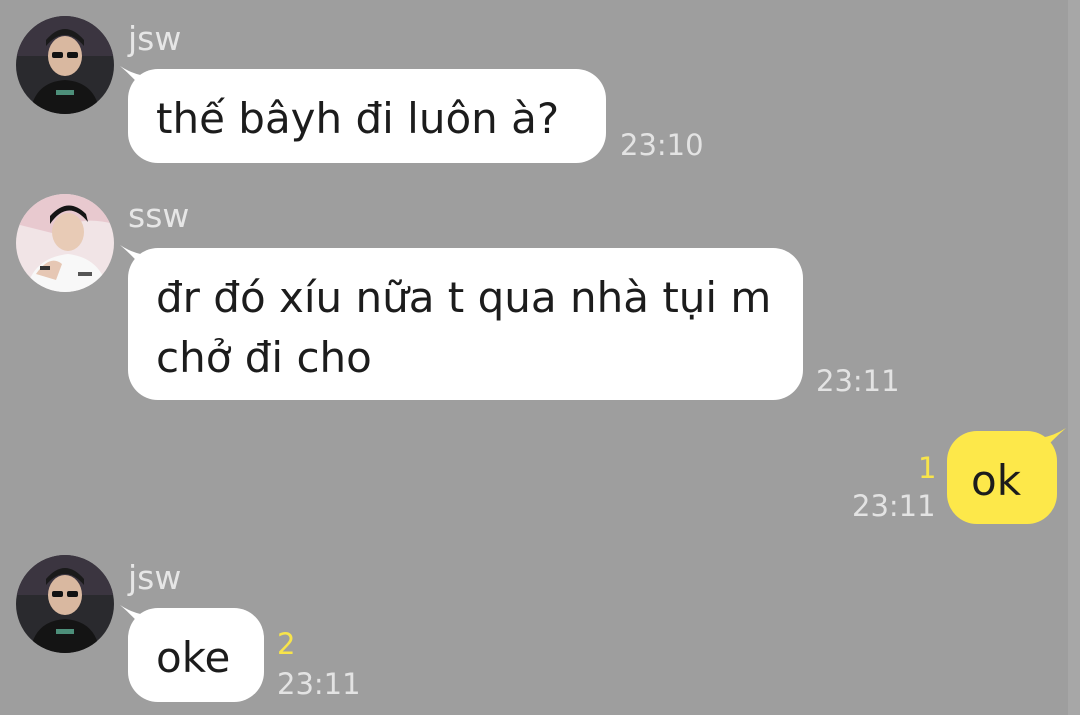 This screenshot has width=1080, height=715. Describe the element at coordinates (662, 145) in the screenshot. I see `message-timestamp: 23:10` at that location.